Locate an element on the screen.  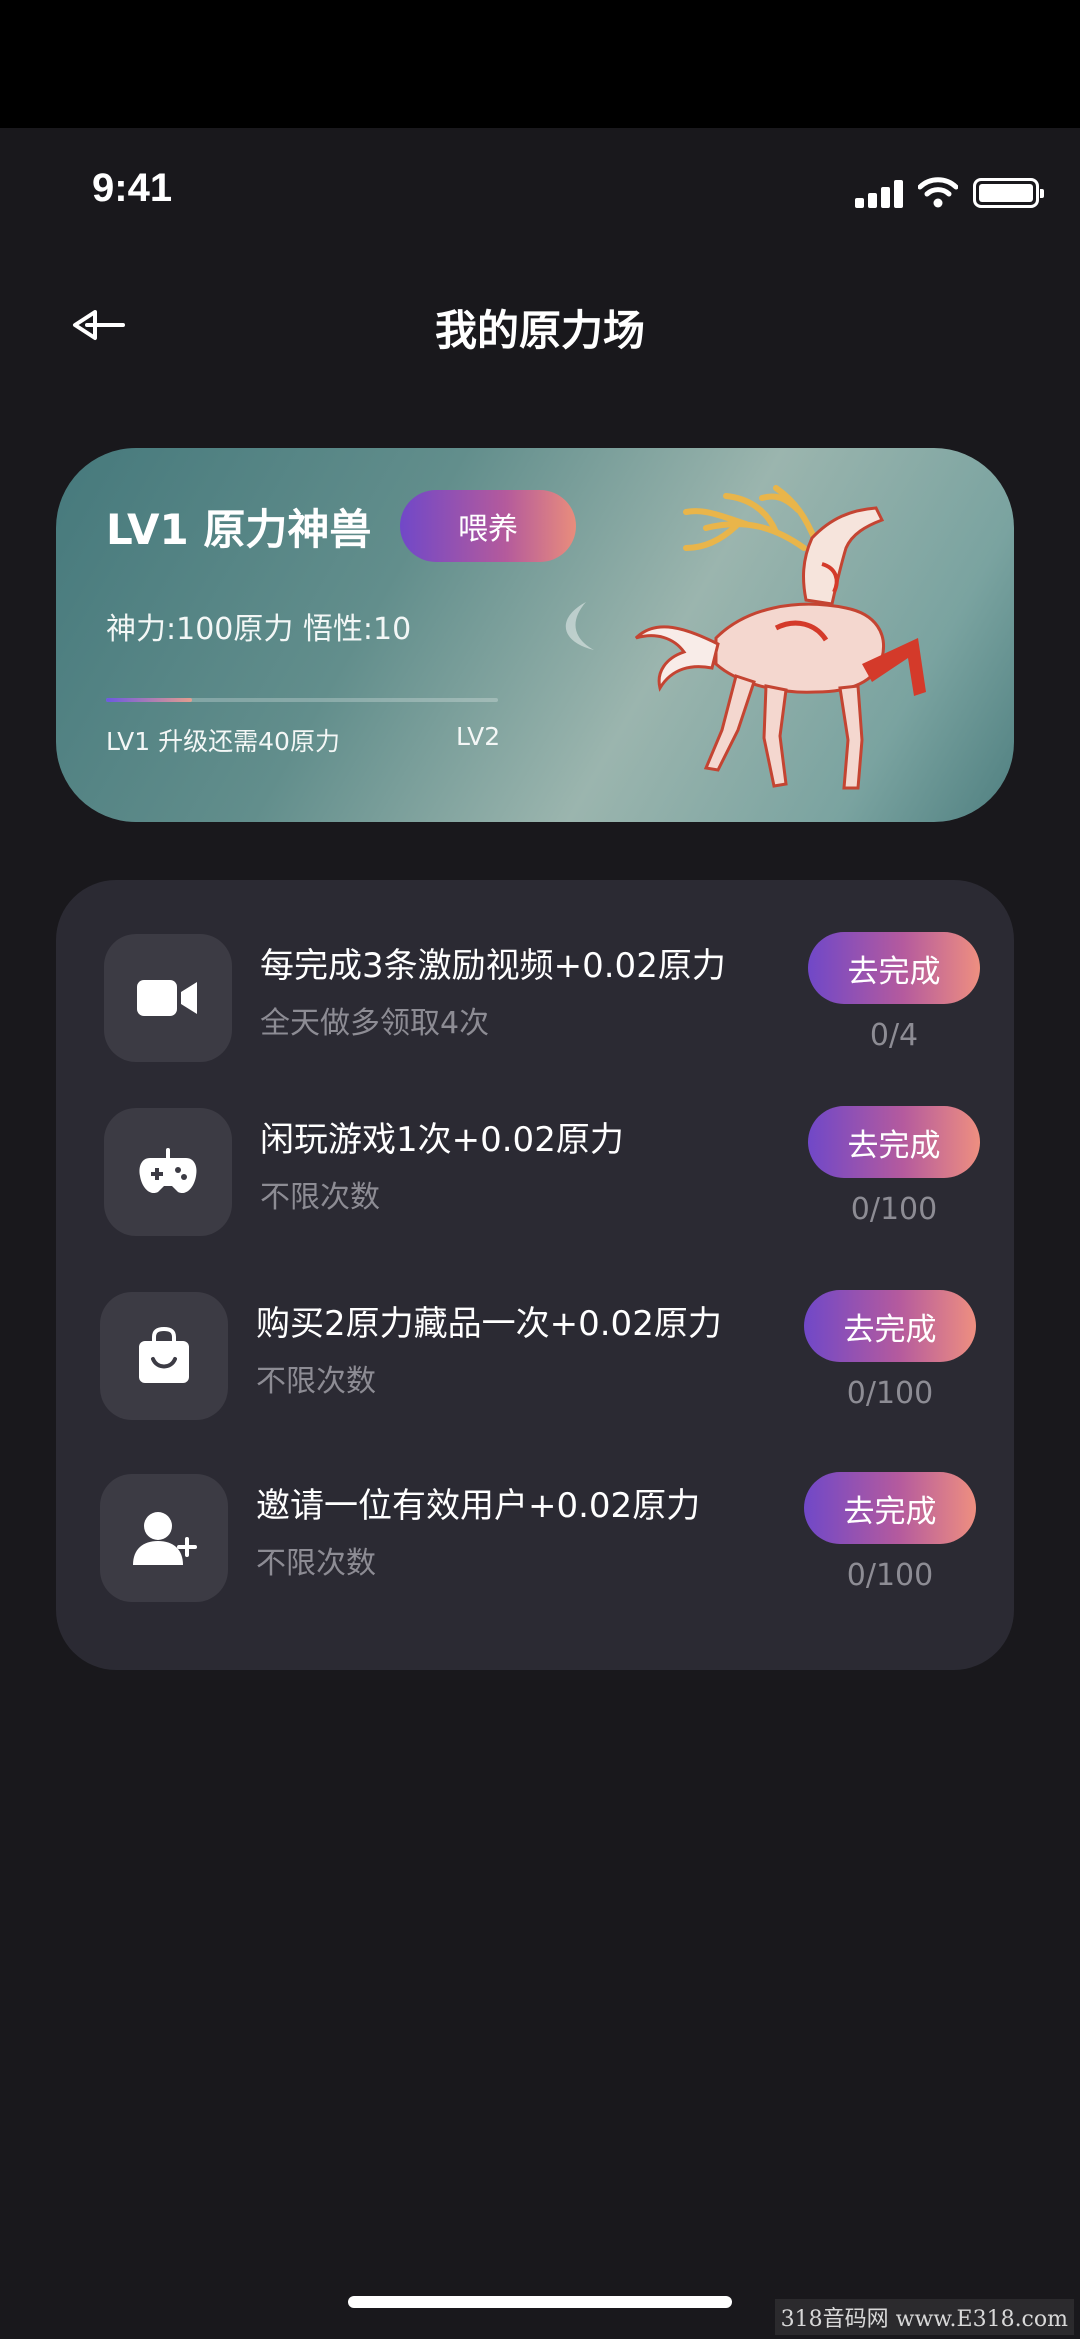
task-subtitle: 全天做多领取4次 is located at coordinates (375, 1023).